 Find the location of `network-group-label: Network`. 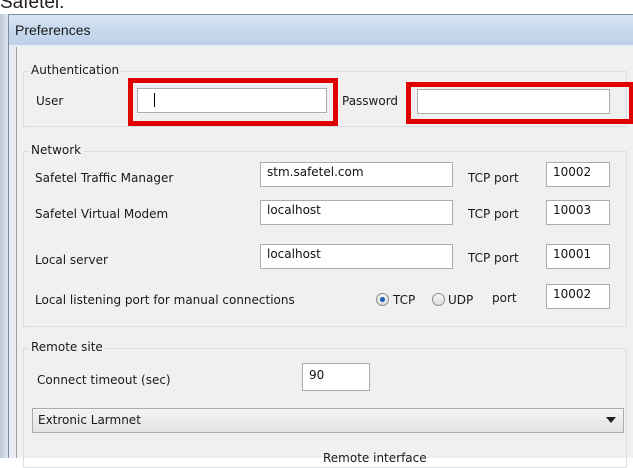

network-group-label: Network is located at coordinates (56, 150).